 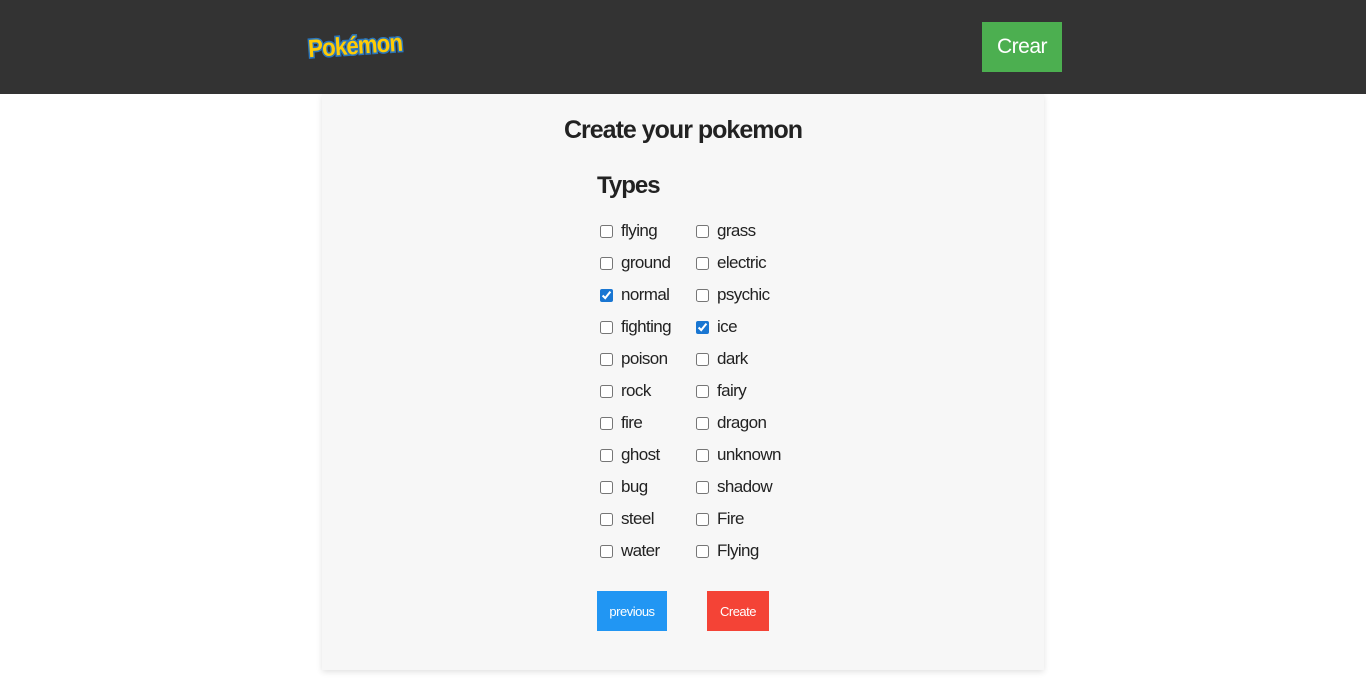 I want to click on type-option: ice, so click(x=717, y=327).